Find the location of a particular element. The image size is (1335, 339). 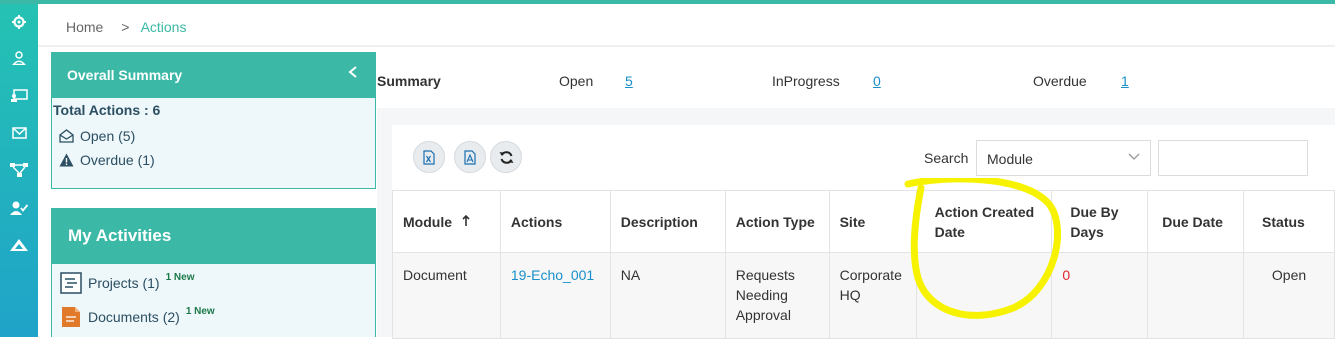

summary-open-label: Open is located at coordinates (576, 81).